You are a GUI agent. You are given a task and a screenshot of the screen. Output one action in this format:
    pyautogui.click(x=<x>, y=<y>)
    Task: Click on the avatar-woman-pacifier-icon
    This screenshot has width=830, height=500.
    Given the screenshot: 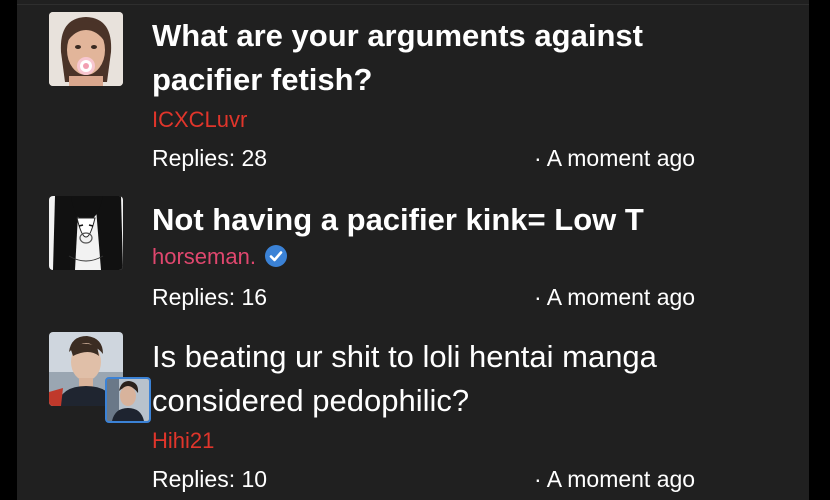 What is the action you would take?
    pyautogui.click(x=86, y=49)
    